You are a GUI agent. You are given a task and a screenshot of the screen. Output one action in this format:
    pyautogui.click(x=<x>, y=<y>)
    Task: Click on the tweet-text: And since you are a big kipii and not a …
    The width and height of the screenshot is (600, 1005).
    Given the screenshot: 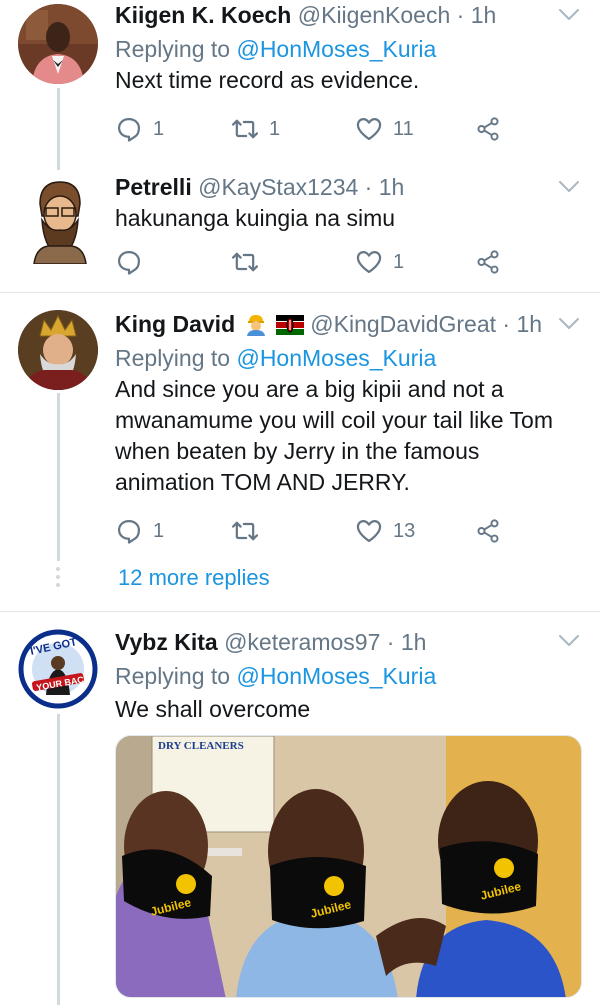 What is the action you would take?
    pyautogui.click(x=334, y=435)
    